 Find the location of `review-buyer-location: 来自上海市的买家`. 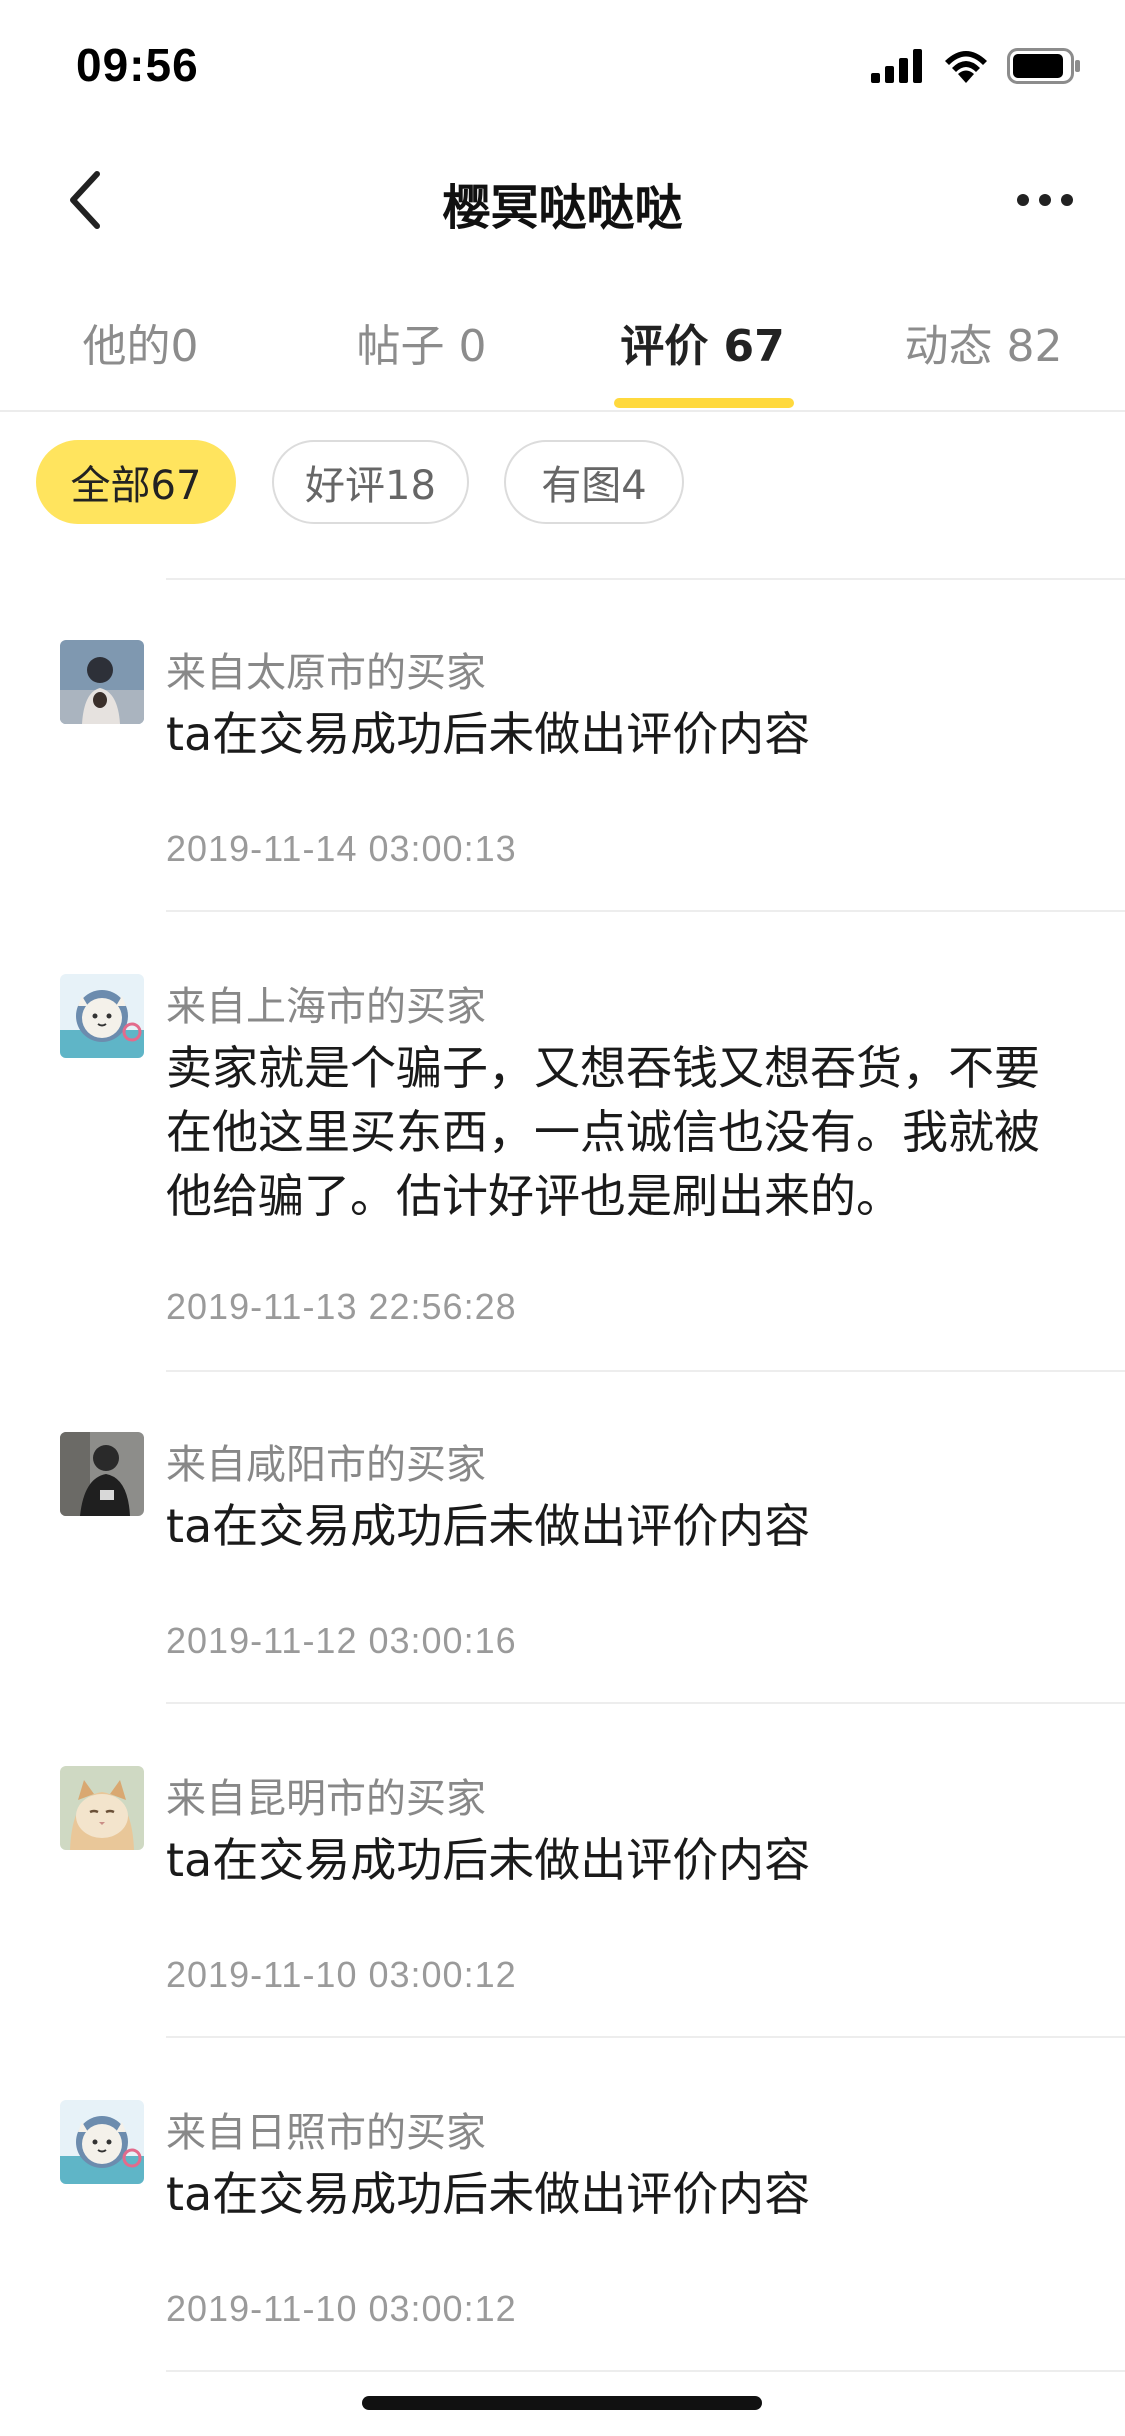

review-buyer-location: 来自上海市的买家 is located at coordinates (326, 1007).